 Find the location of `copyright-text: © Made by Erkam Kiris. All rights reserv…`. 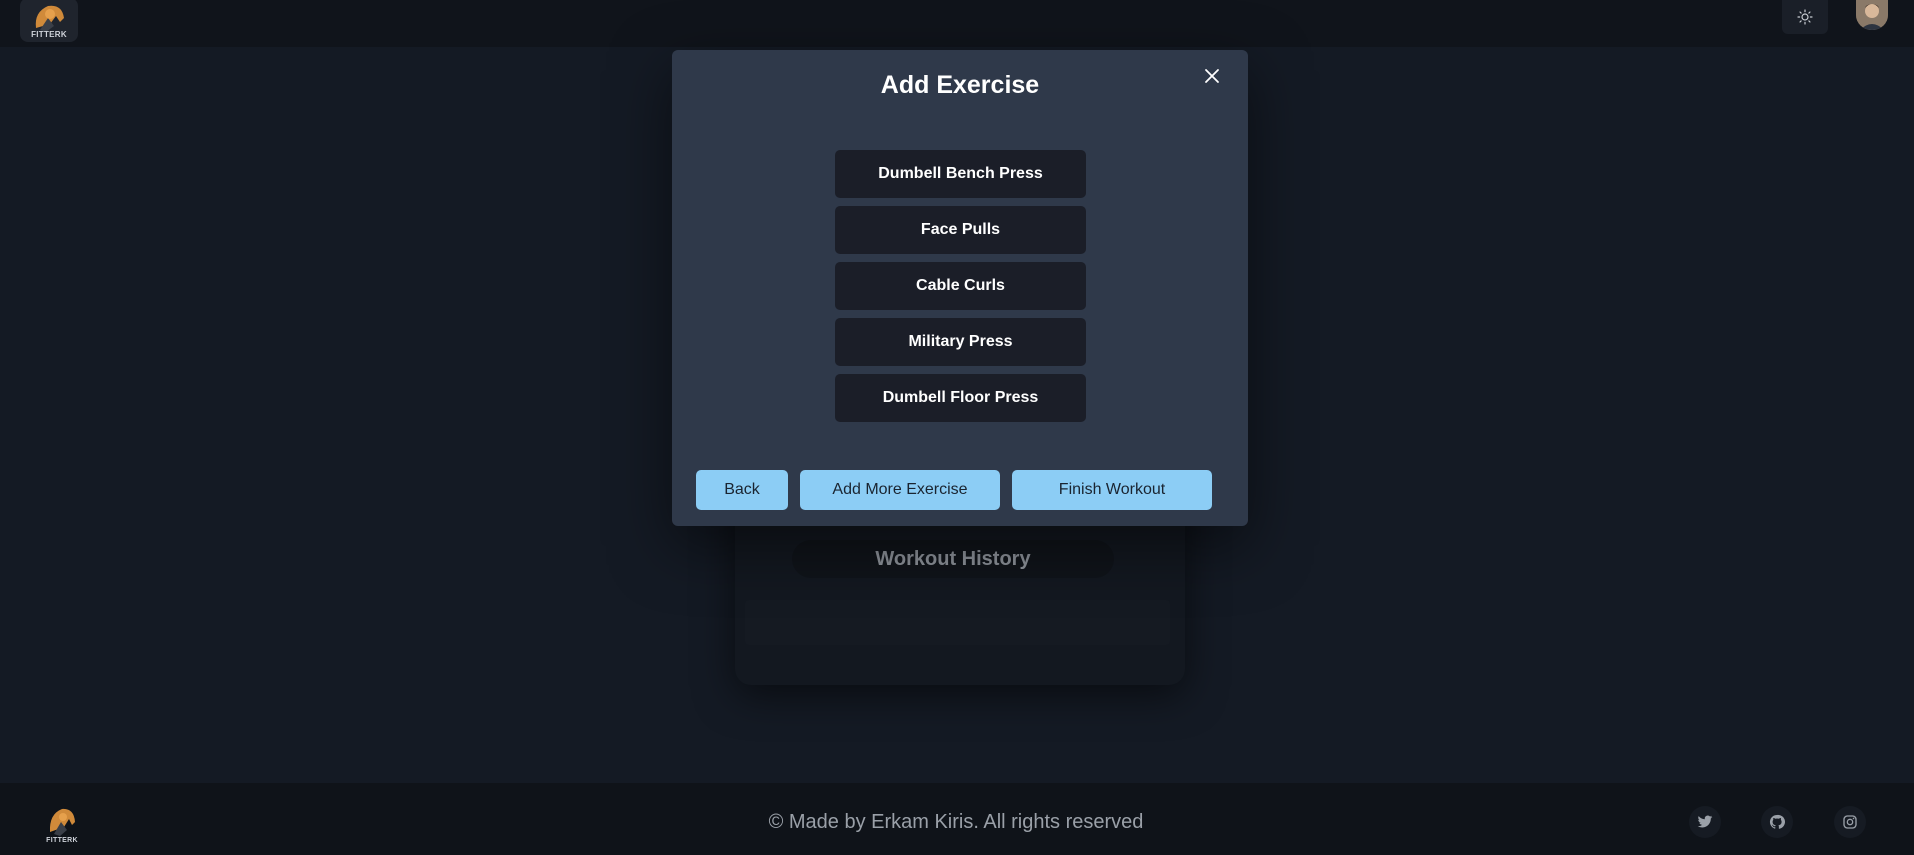

copyright-text: © Made by Erkam Kiris. All rights reserv… is located at coordinates (956, 822).